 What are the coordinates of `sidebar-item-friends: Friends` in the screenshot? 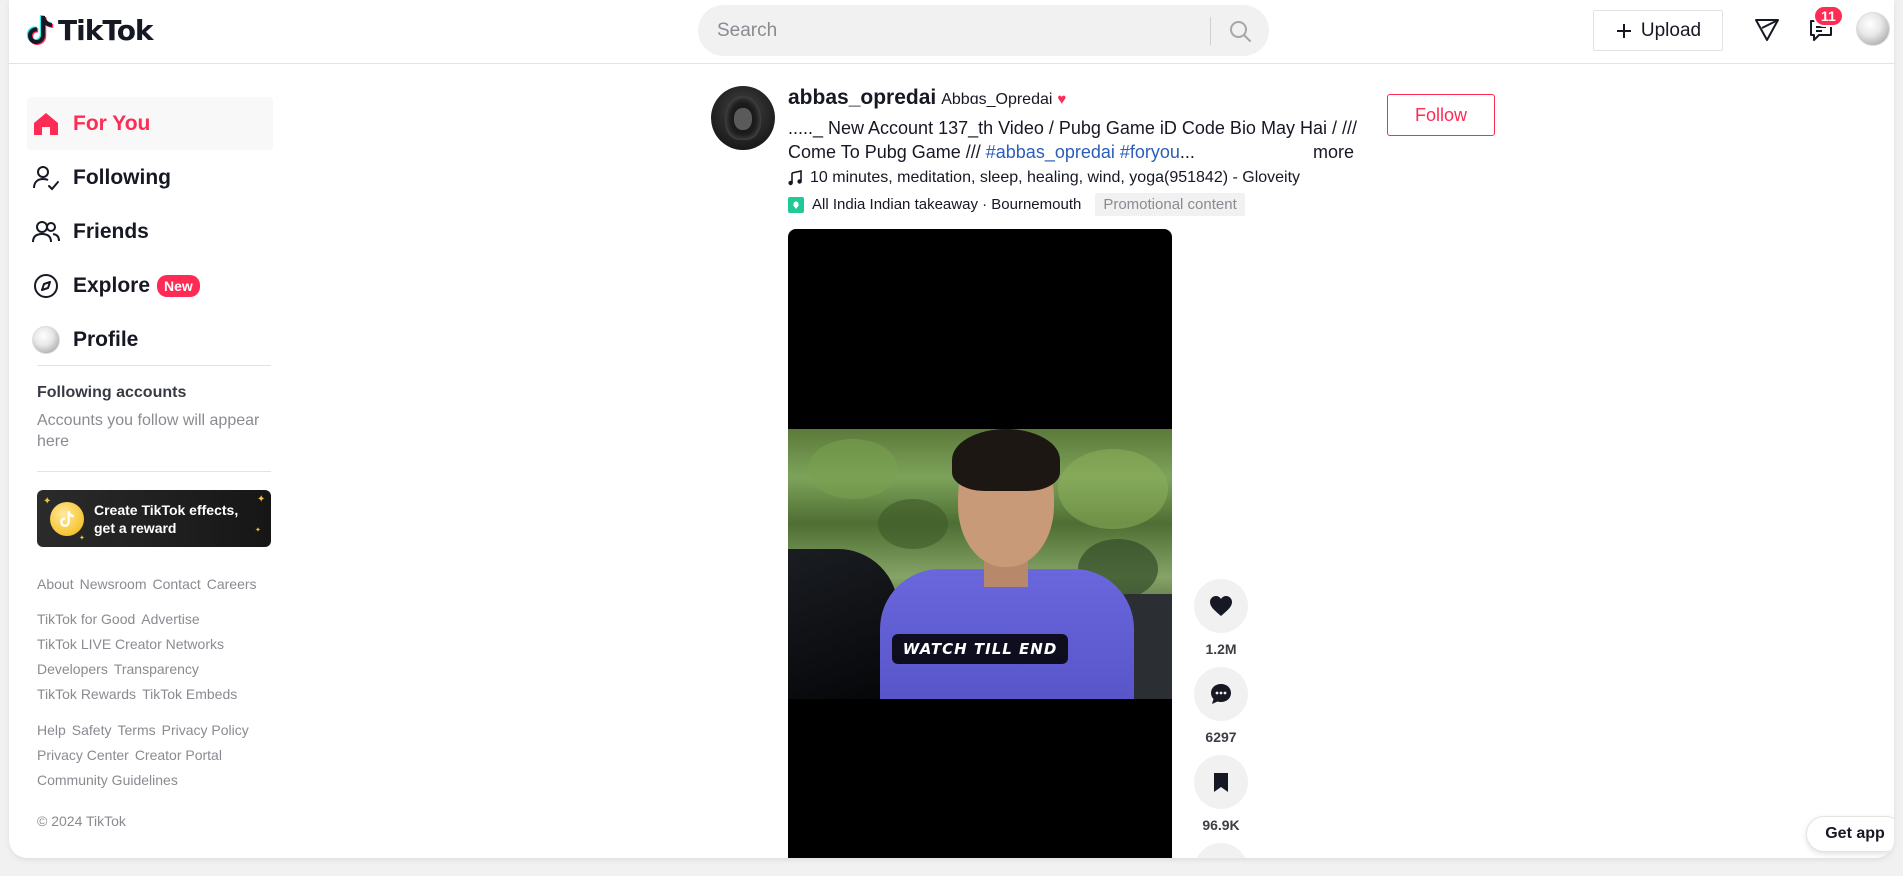 It's located at (150, 231).